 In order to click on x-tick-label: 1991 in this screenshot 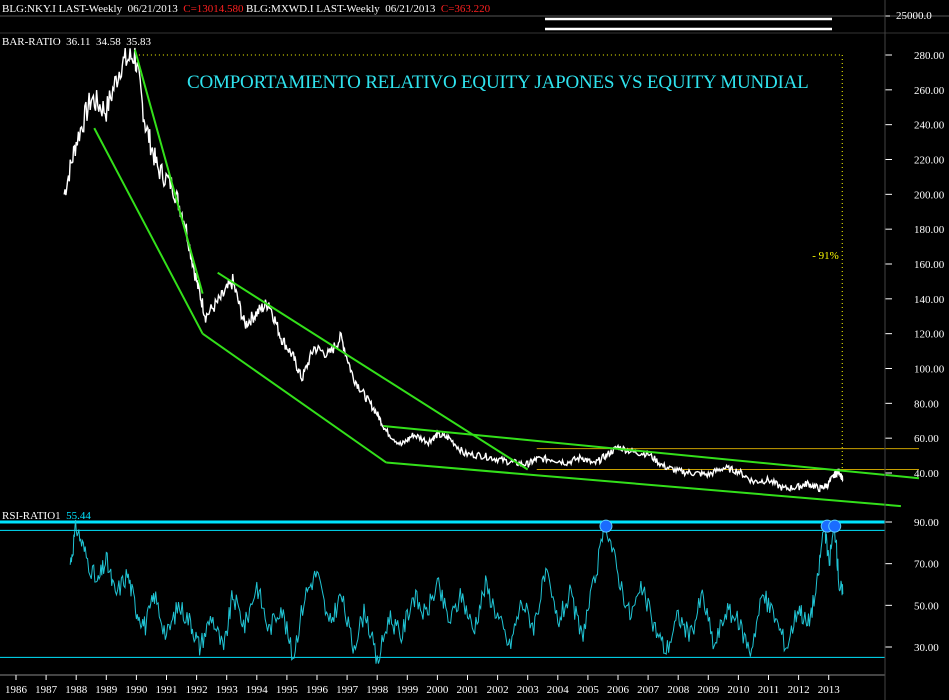, I will do `click(167, 690)`.